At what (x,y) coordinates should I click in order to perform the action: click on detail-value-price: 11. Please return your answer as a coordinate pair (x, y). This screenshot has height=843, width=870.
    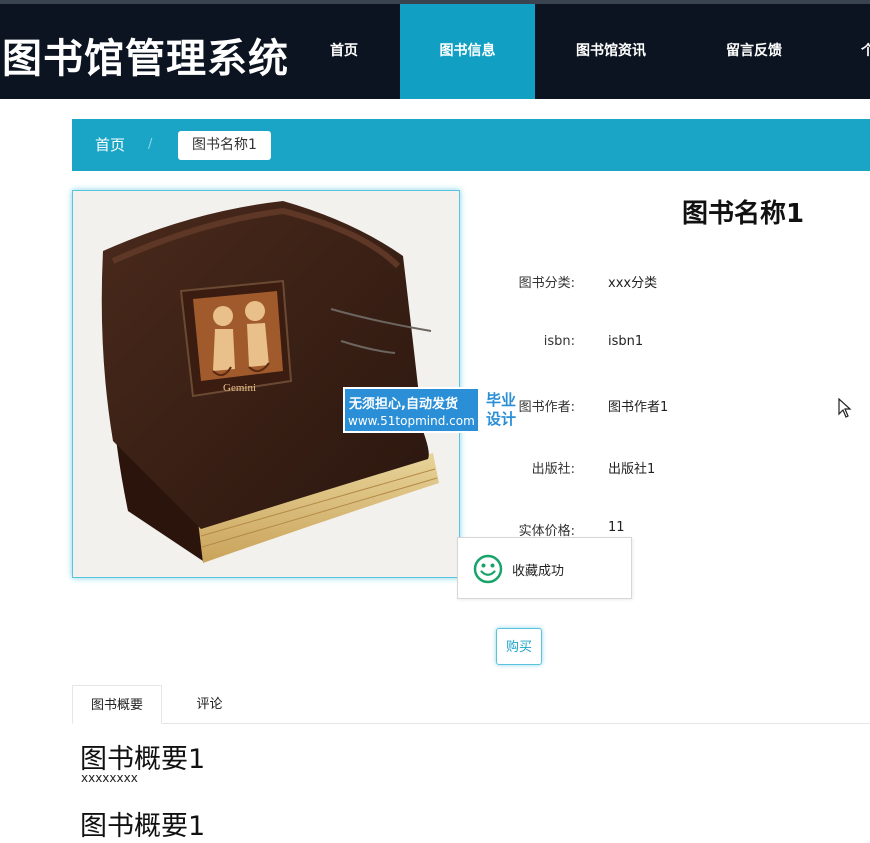
    Looking at the image, I should click on (616, 527).